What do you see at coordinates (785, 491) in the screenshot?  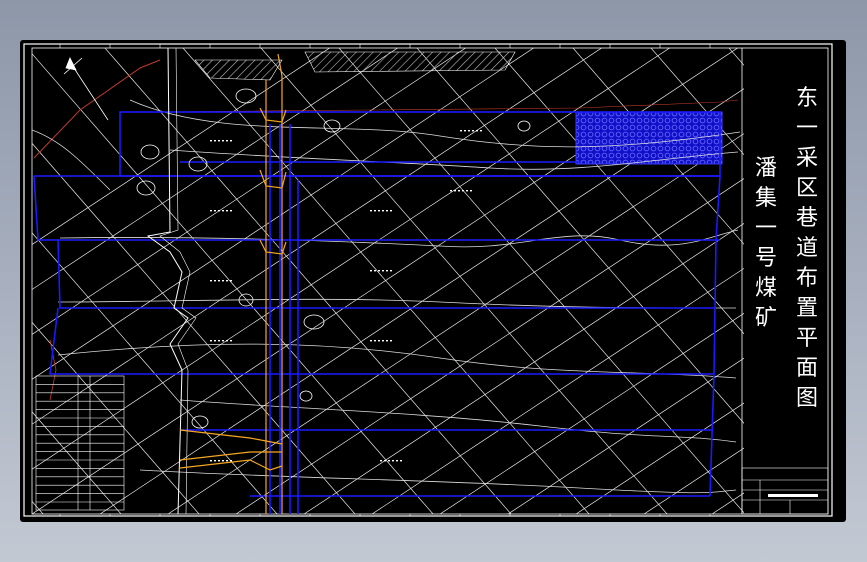 I see `title-block` at bounding box center [785, 491].